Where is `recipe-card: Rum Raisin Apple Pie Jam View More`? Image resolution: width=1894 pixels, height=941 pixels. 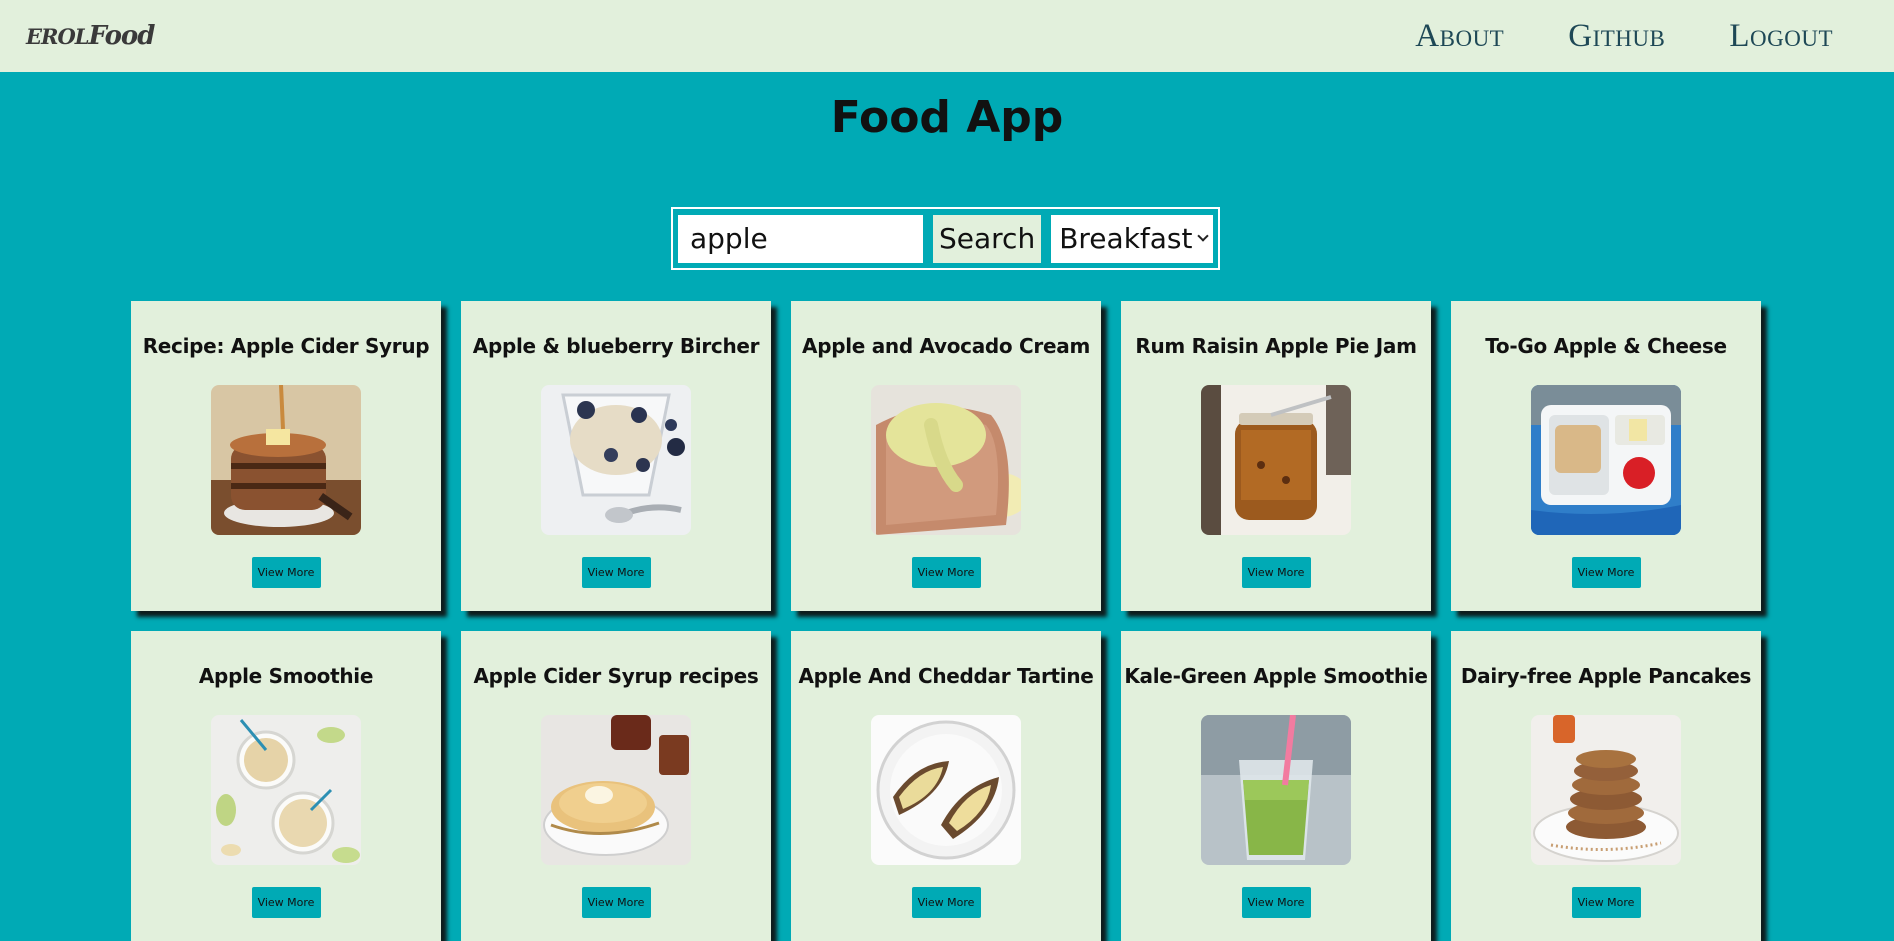
recipe-card: Rum Raisin Apple Pie Jam View More is located at coordinates (1276, 456).